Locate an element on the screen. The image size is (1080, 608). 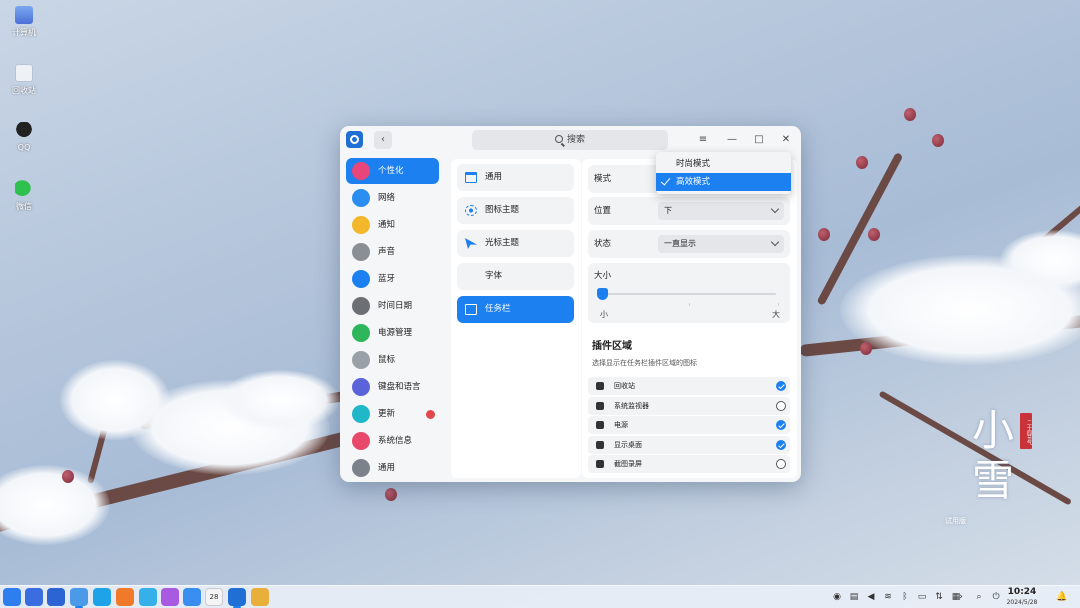
network-icon is located at coordinates (361, 198).